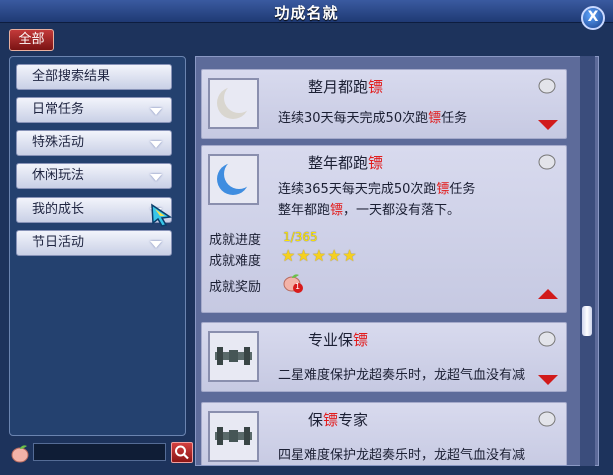 The height and width of the screenshot is (475, 613). Describe the element at coordinates (235, 261) in the screenshot. I see `difficulty-label: 成就难度` at that location.